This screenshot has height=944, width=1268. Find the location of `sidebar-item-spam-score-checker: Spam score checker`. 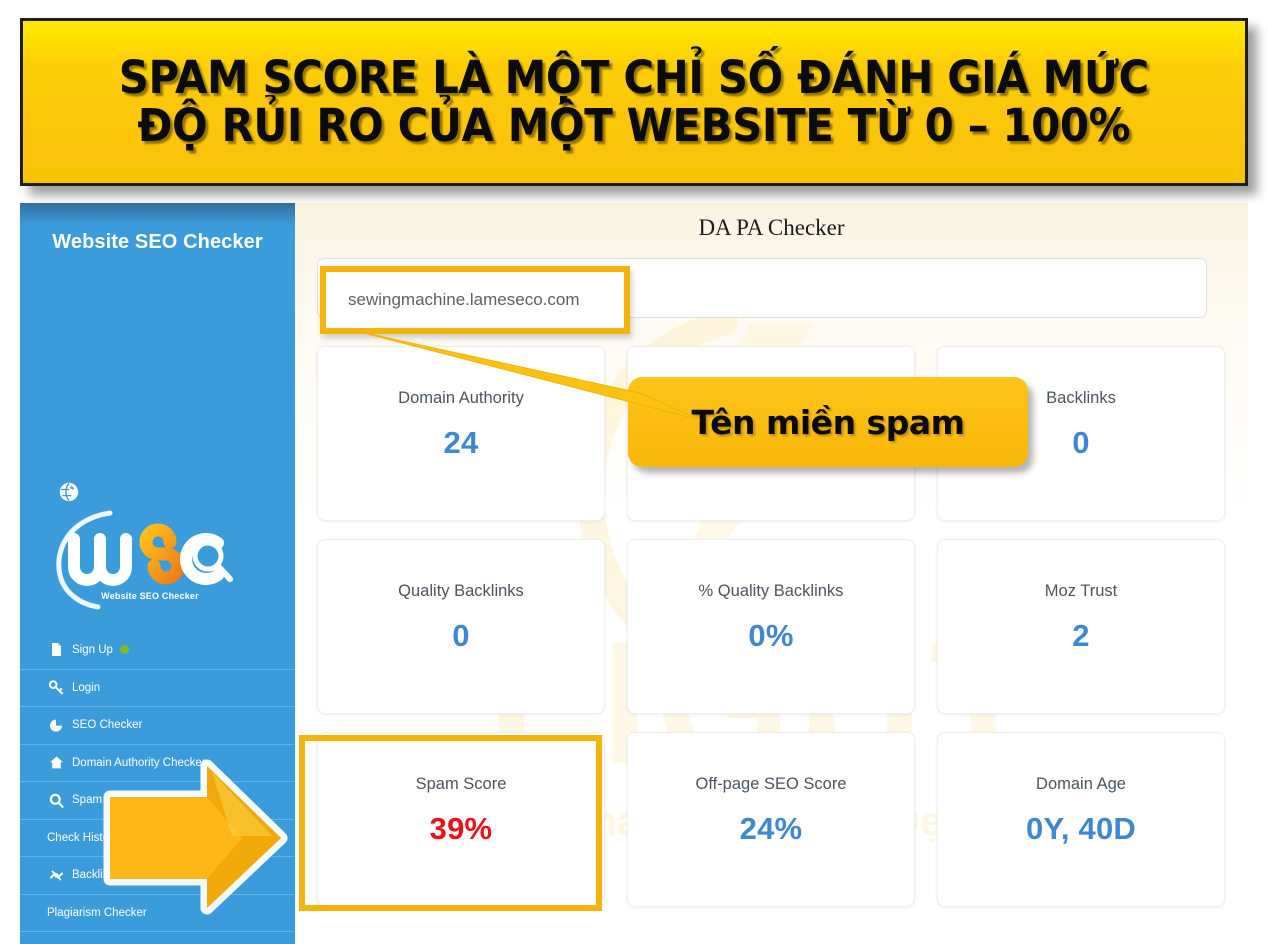

sidebar-item-spam-score-checker: Spam score checker is located at coordinates (157, 800).